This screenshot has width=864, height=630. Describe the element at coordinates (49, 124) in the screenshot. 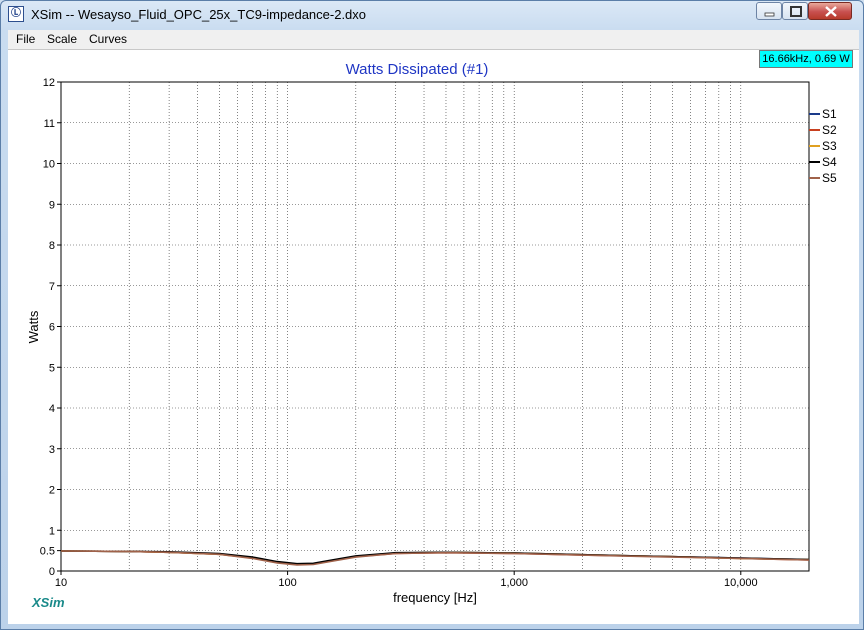

I see `y-tick-label: 11` at that location.